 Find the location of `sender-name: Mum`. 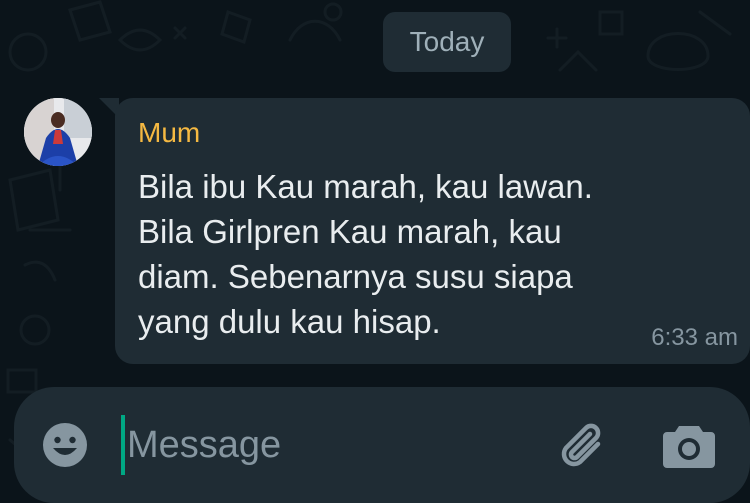

sender-name: Mum is located at coordinates (169, 132).